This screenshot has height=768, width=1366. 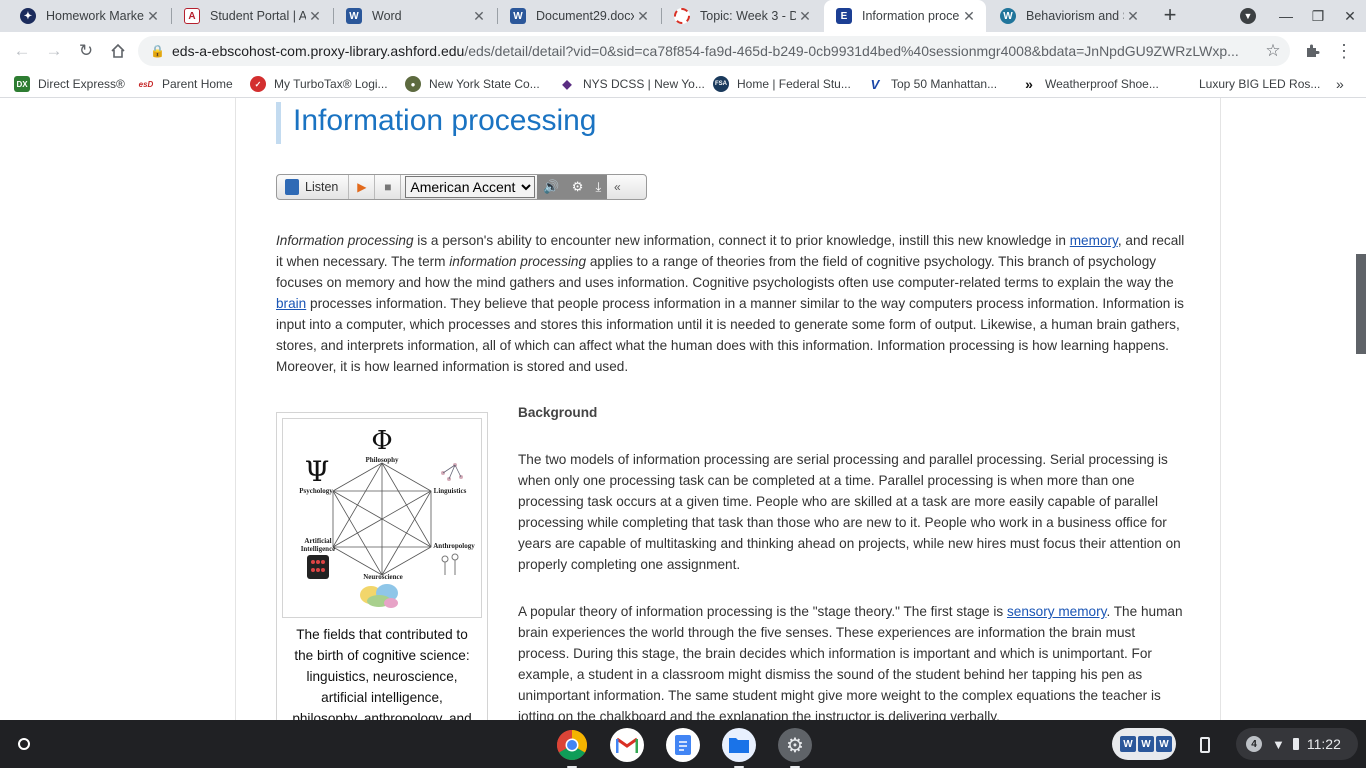 What do you see at coordinates (911, 16) in the screenshot?
I see `tab-title: Information proce` at bounding box center [911, 16].